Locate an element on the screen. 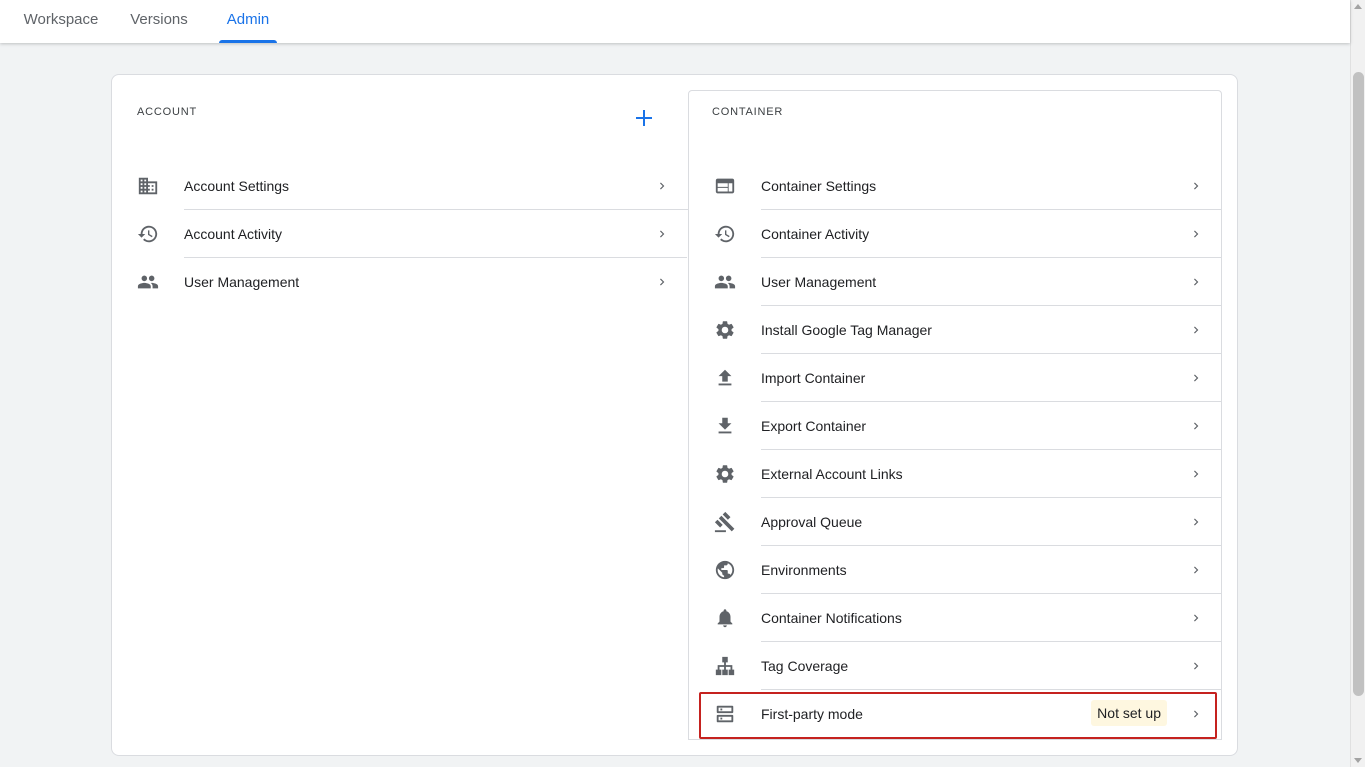 The image size is (1365, 767). browser-window-icon is located at coordinates (725, 186).